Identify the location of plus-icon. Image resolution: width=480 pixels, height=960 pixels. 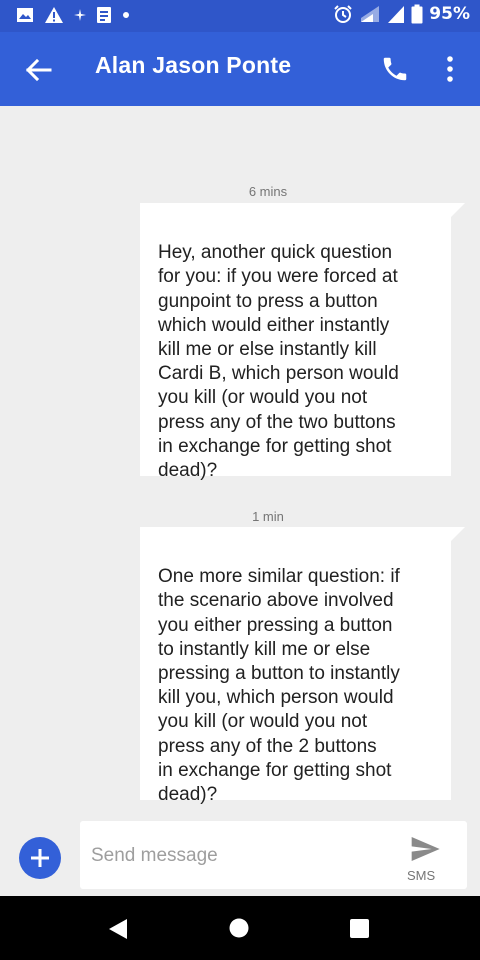
(40, 858).